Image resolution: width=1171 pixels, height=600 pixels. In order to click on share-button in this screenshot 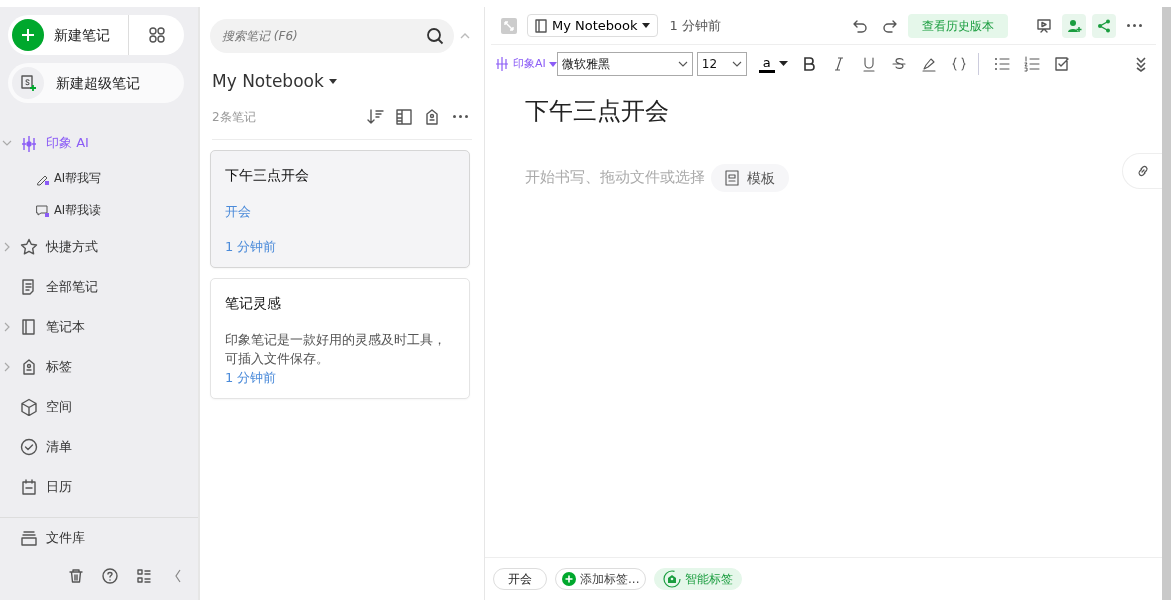, I will do `click(1104, 25)`.